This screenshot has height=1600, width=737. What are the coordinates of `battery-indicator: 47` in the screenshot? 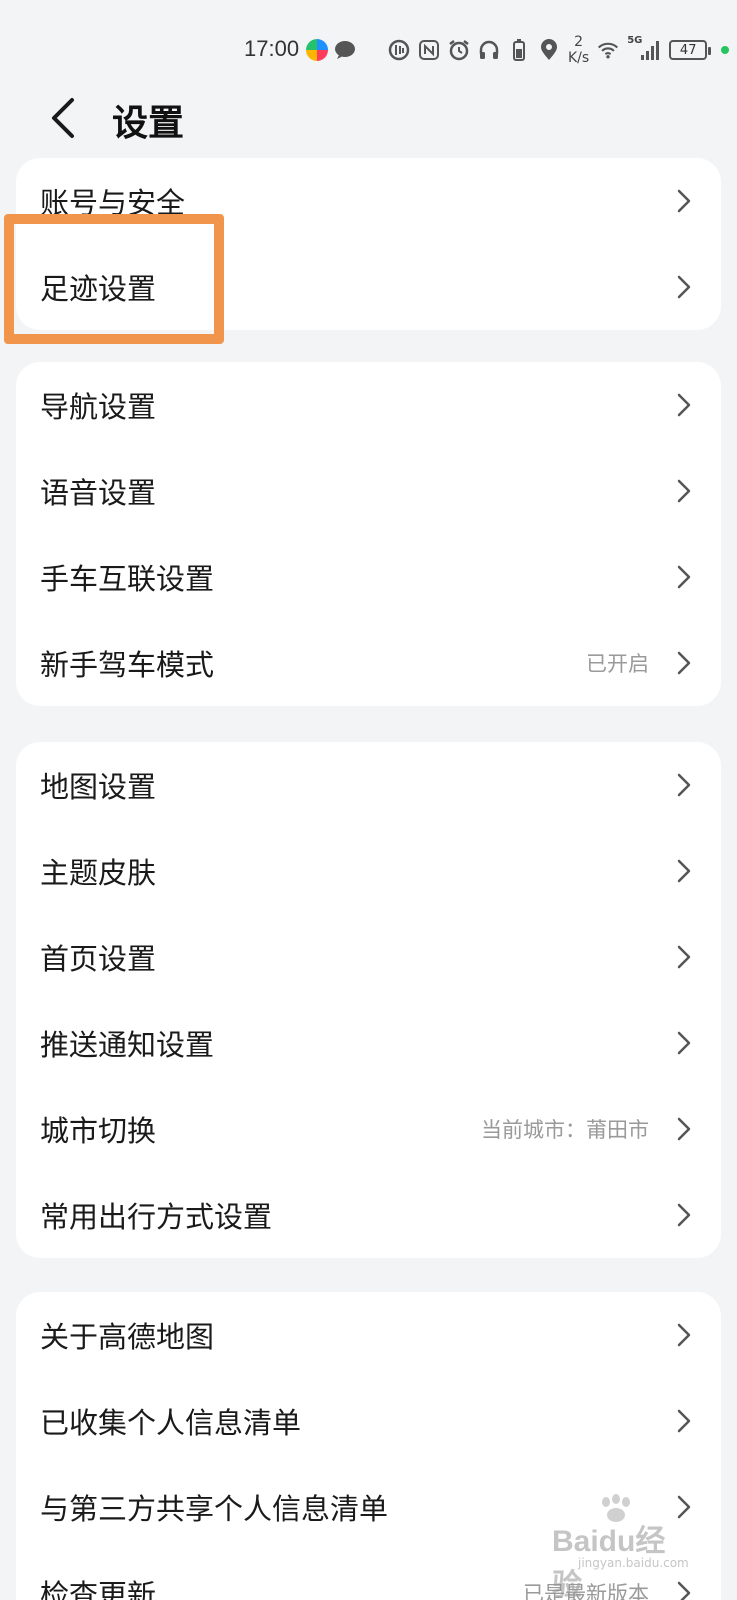 It's located at (690, 50).